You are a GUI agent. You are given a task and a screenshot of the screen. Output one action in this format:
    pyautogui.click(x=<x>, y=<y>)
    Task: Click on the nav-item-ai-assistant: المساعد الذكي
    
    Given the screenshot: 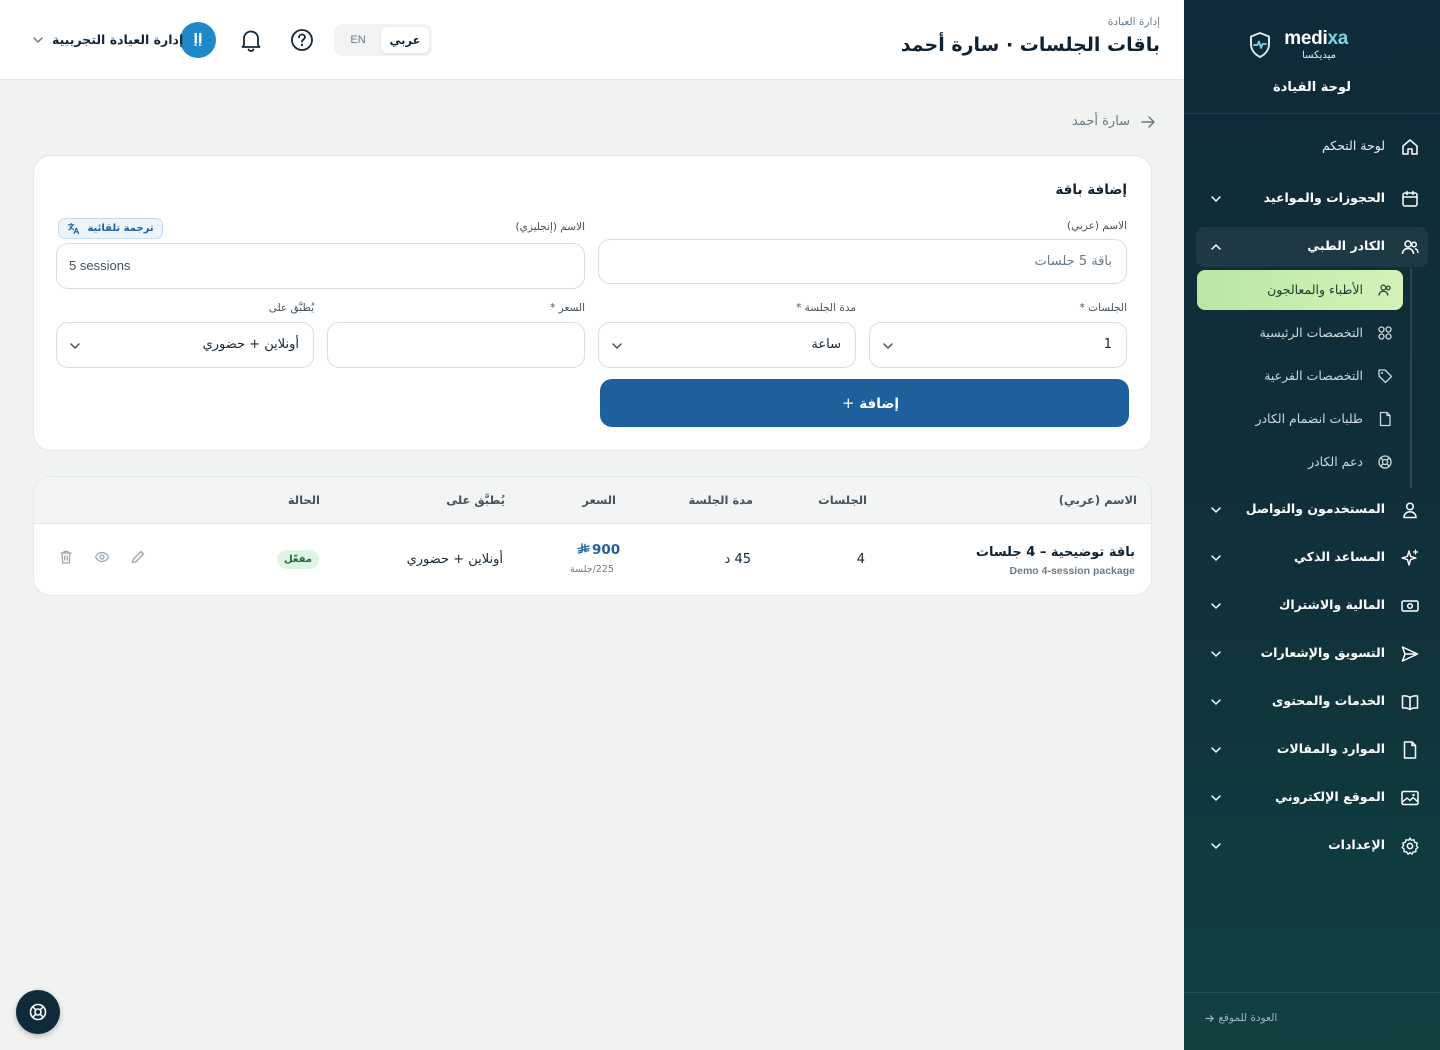 What is the action you would take?
    pyautogui.click(x=1312, y=558)
    